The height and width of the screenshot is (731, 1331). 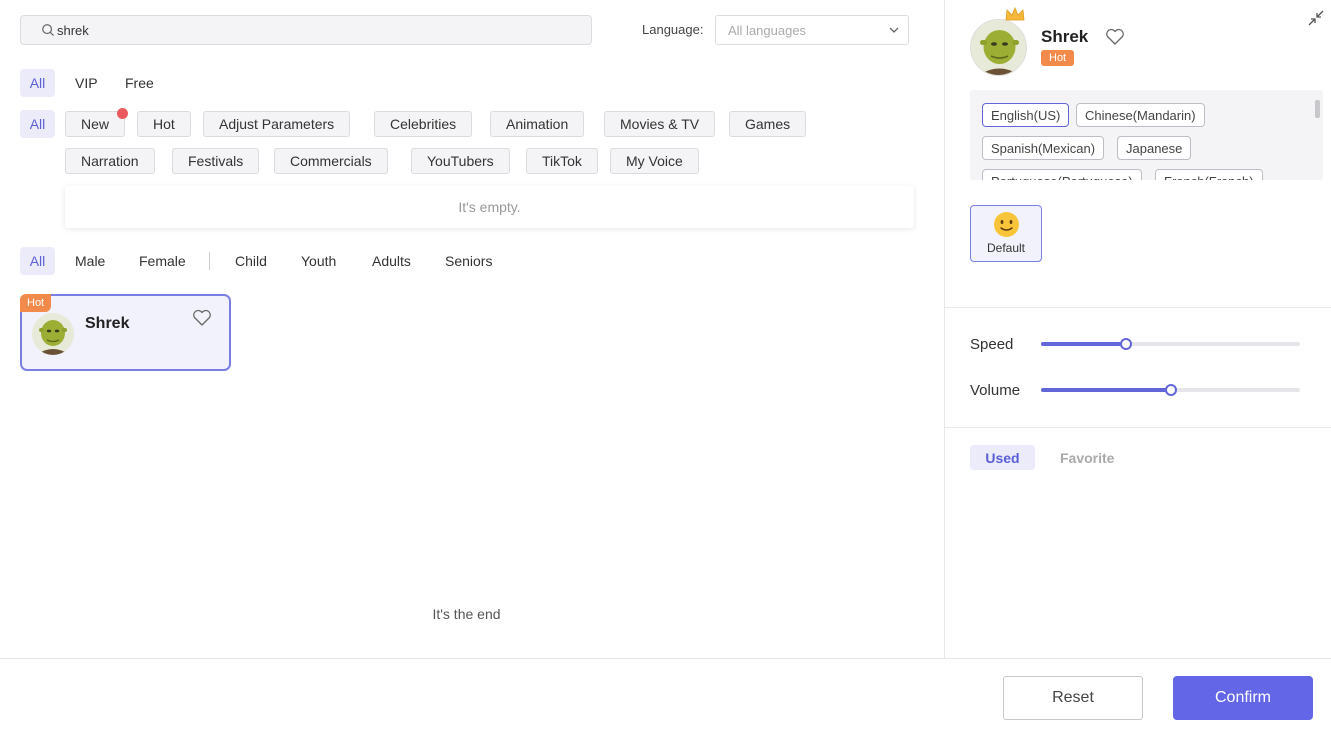 What do you see at coordinates (1065, 36) in the screenshot?
I see `voice-name: Shrek` at bounding box center [1065, 36].